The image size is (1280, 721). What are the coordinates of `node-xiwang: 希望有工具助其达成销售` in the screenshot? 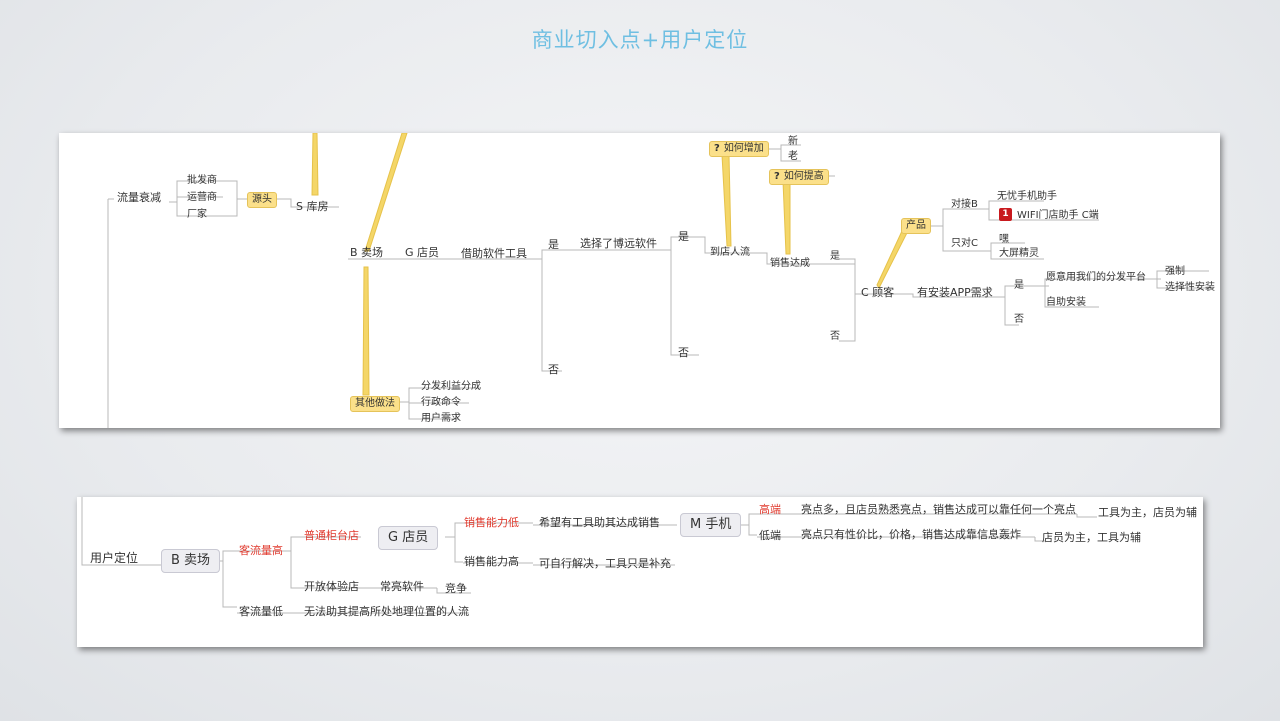 It's located at (599, 522).